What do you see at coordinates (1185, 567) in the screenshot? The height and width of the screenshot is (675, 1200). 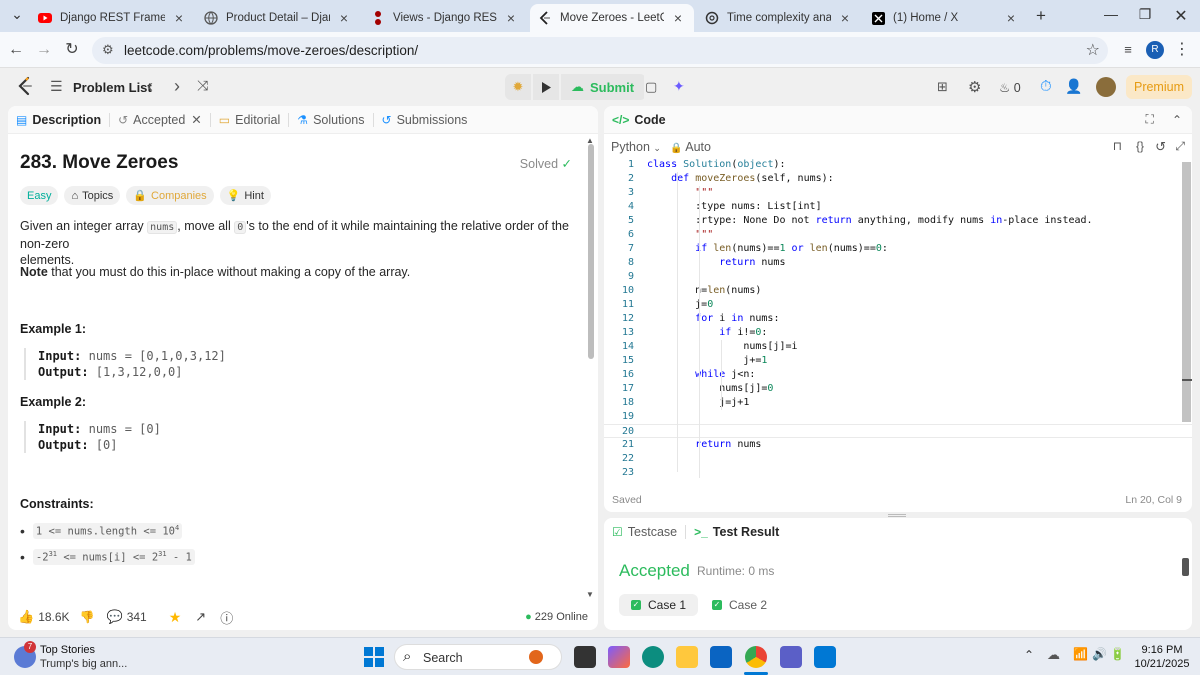 I see `test-scrollbar` at bounding box center [1185, 567].